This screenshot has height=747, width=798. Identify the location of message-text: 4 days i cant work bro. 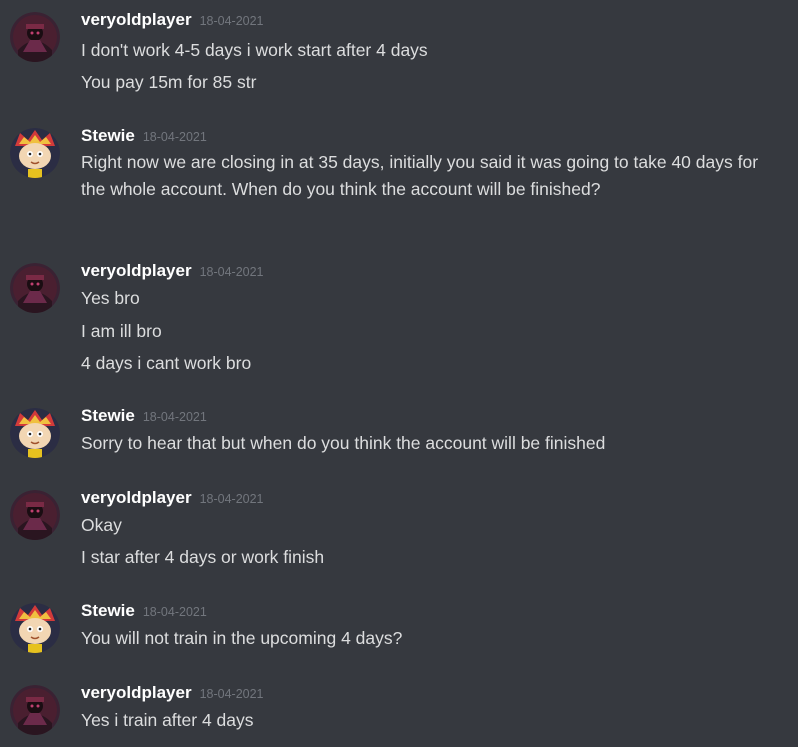
(166, 363).